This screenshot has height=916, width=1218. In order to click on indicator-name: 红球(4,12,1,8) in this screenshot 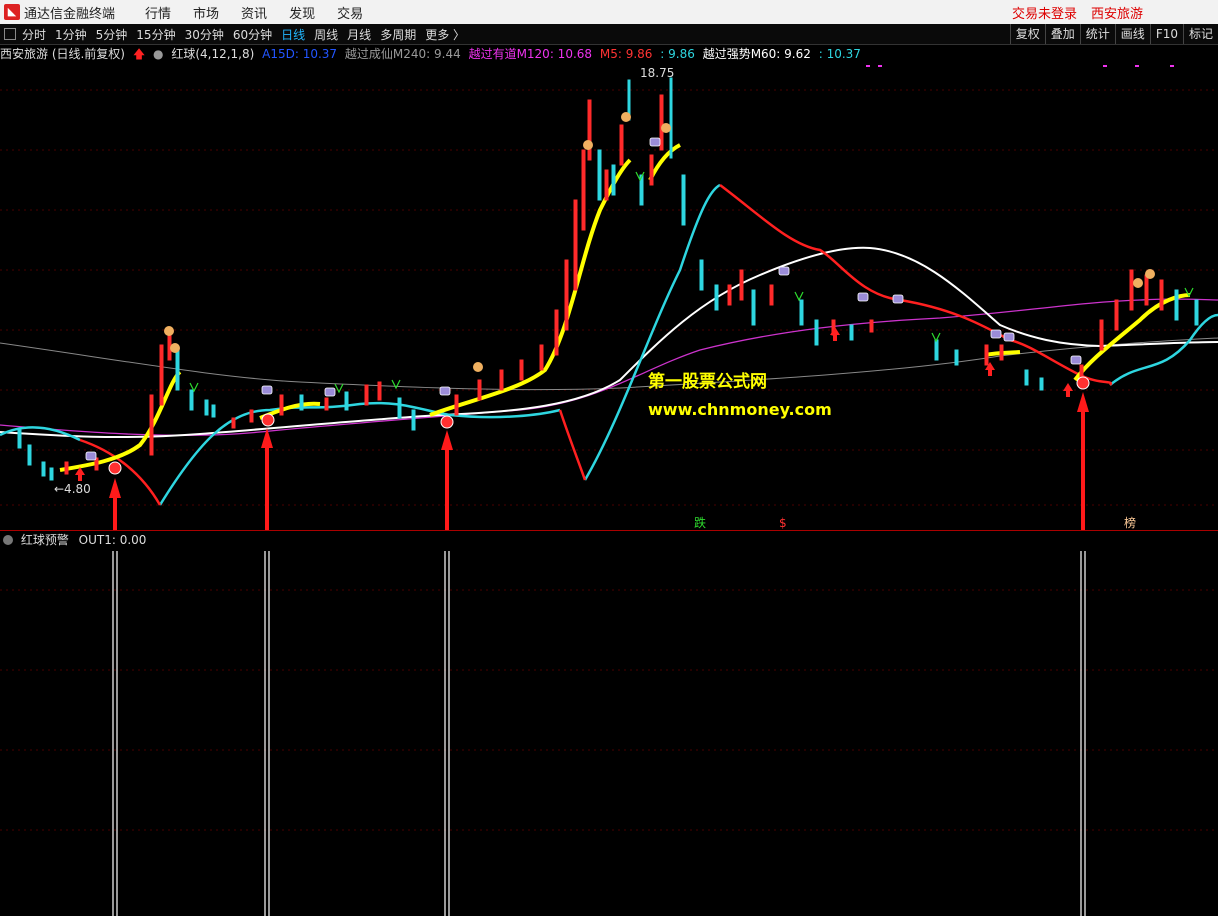, I will do `click(212, 54)`.